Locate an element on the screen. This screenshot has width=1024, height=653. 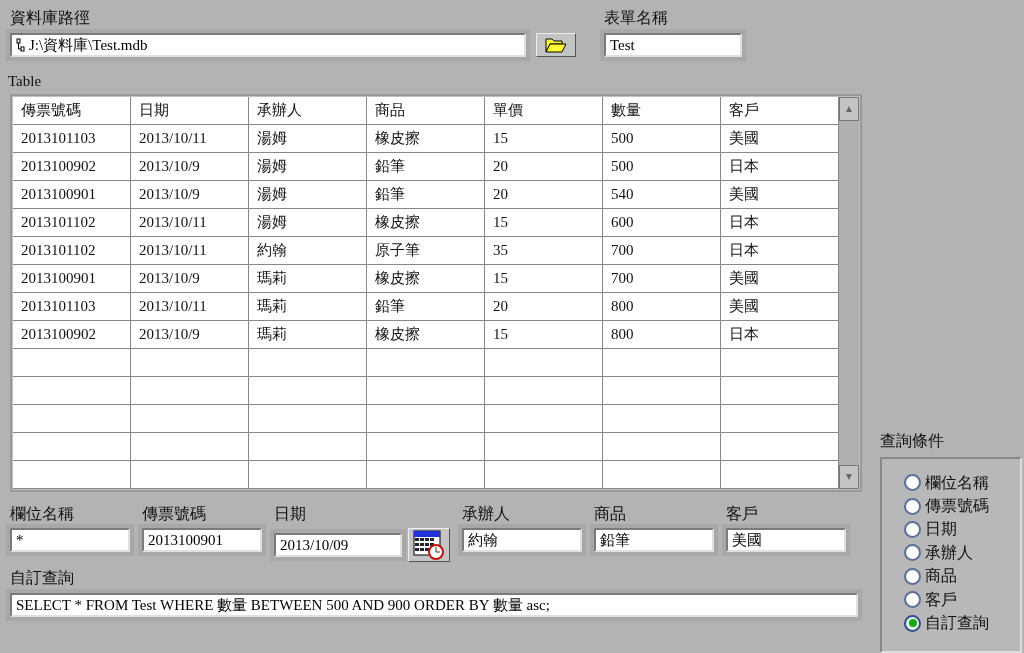
radio-option: 日期 is located at coordinates (962, 529).